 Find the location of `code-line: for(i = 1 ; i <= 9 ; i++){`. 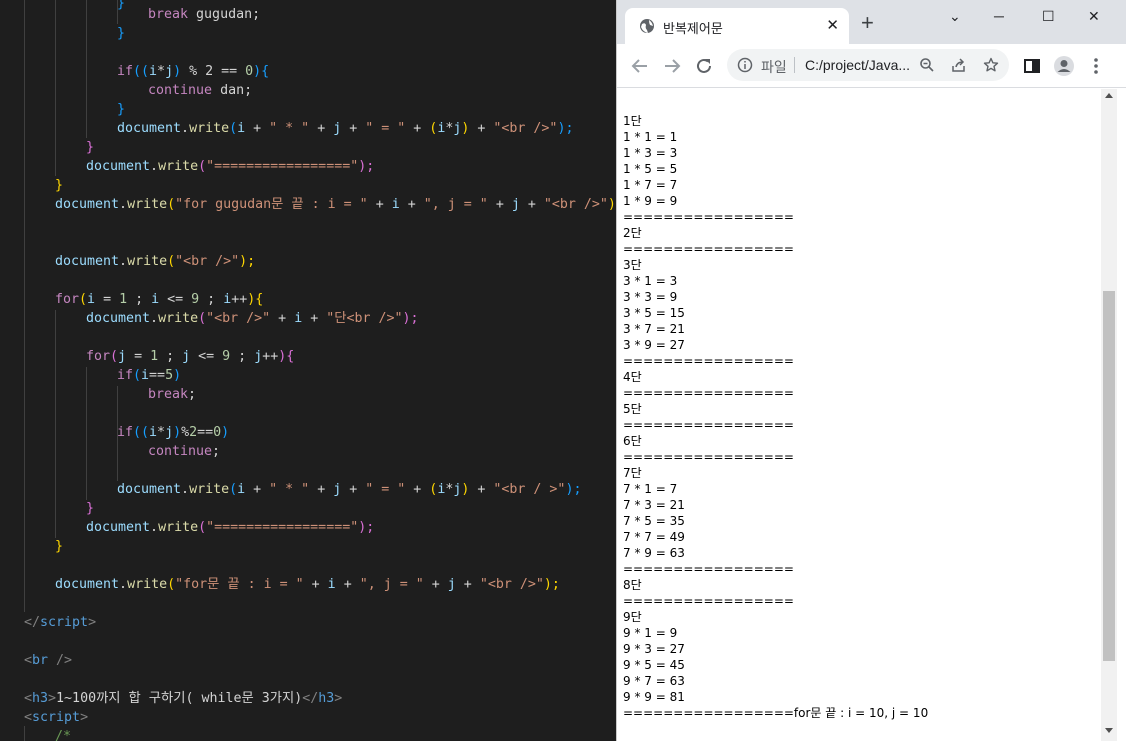

code-line: for(i = 1 ; i <= 9 ; i++){ is located at coordinates (159, 299).